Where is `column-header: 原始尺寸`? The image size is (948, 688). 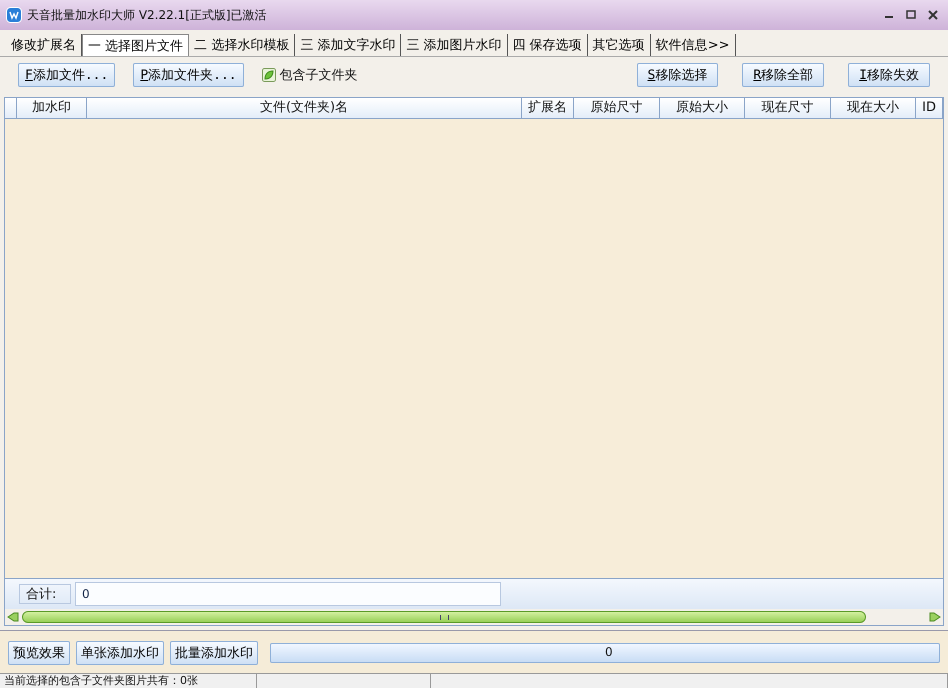
column-header: 原始尺寸 is located at coordinates (617, 108).